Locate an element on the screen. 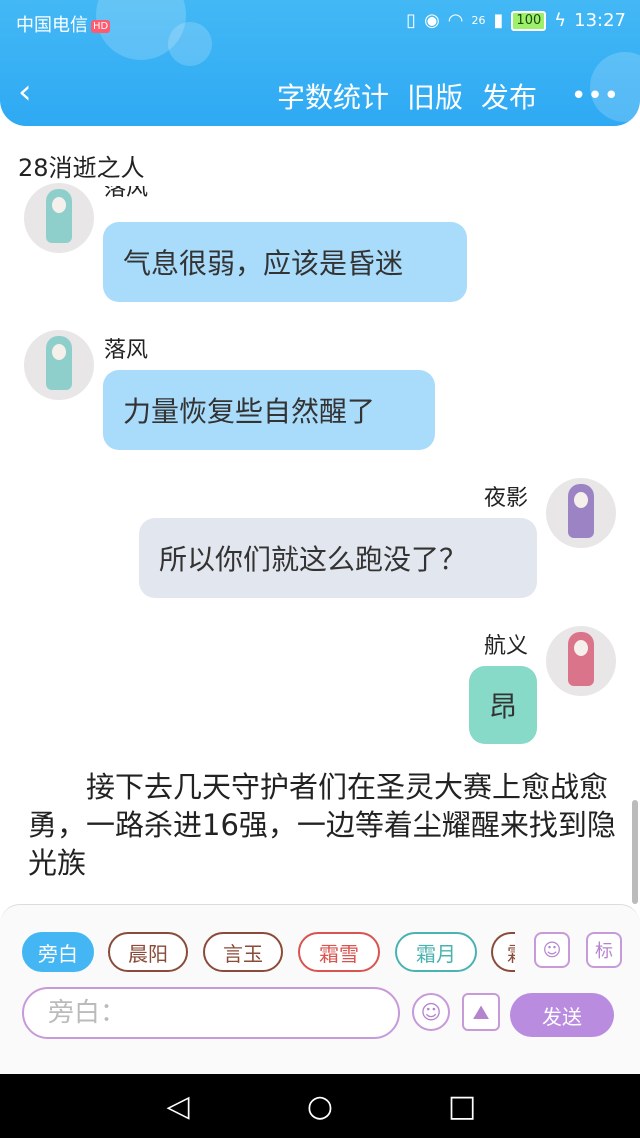  old-version-button: 旧版 is located at coordinates (435, 96).